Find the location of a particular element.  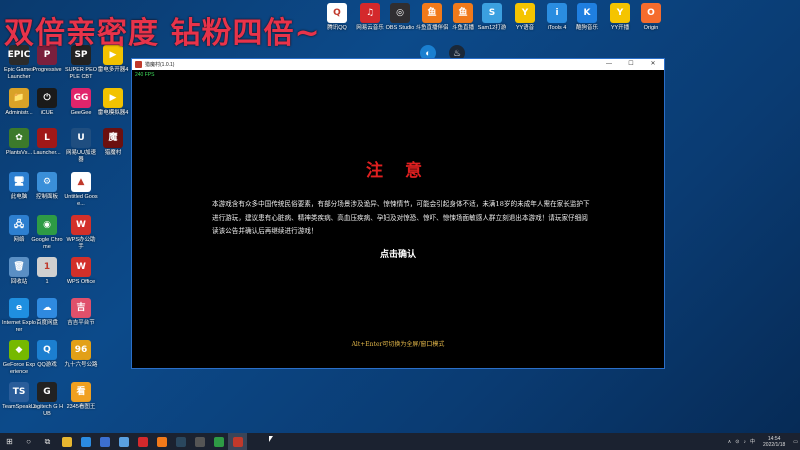

stream-overlay-text: 双倍亲密度 钻粉四倍~ is located at coordinates (162, 33).